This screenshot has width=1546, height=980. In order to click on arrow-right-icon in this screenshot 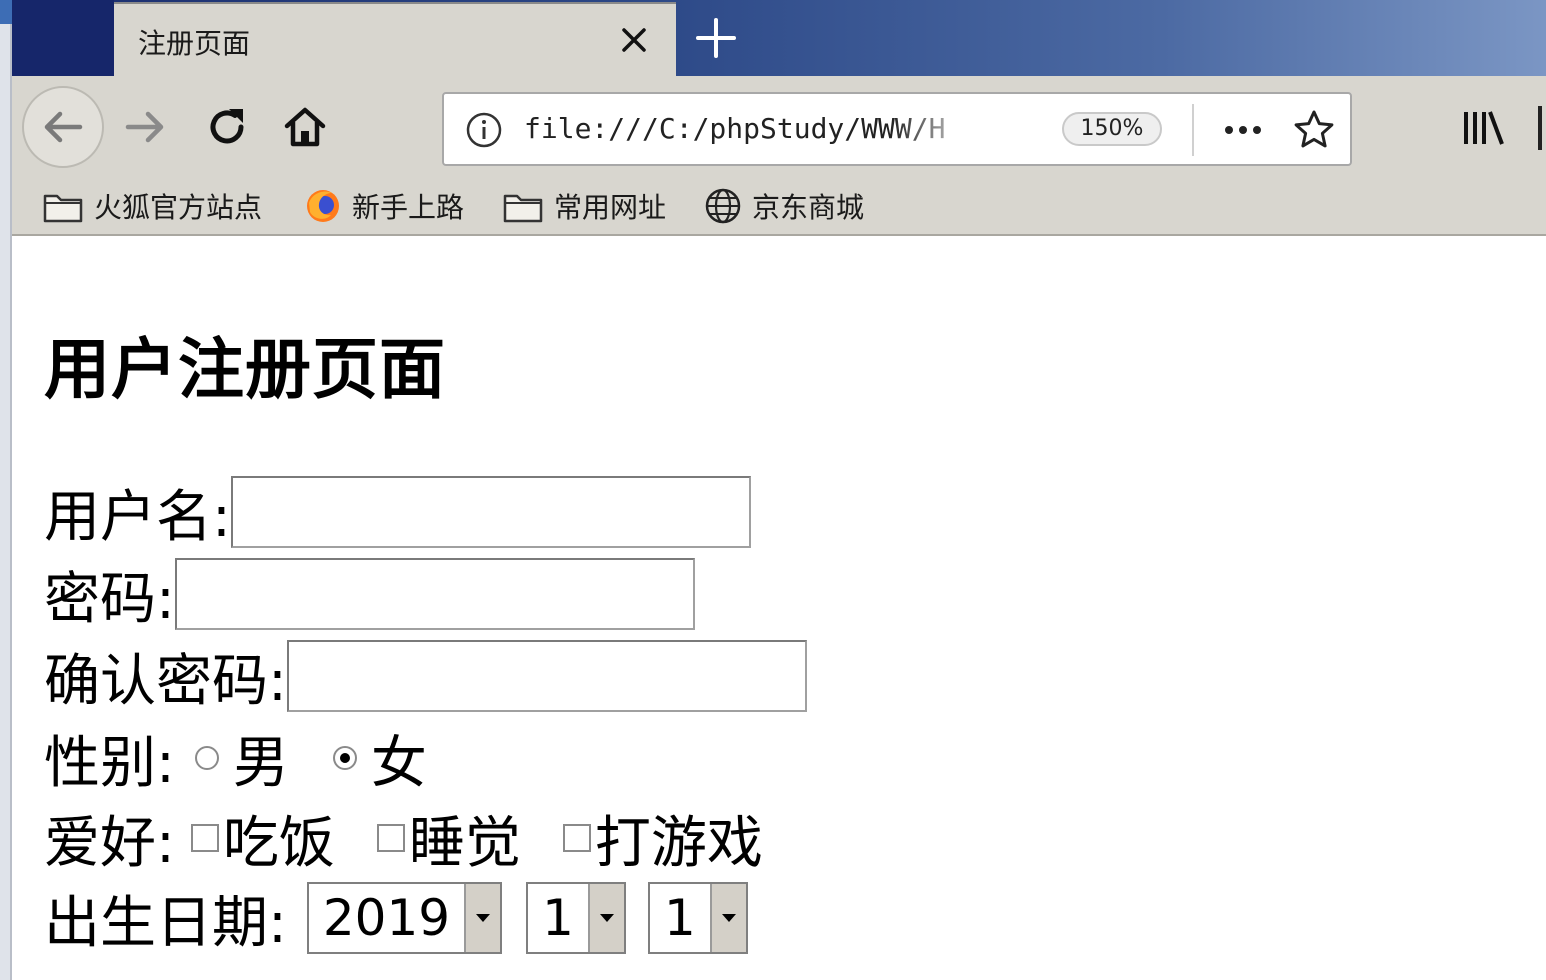, I will do `click(144, 127)`.